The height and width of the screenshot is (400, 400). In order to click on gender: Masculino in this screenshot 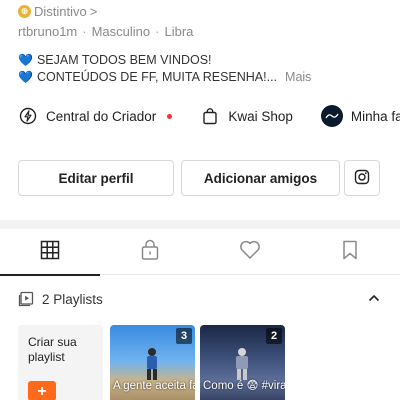, I will do `click(121, 31)`.